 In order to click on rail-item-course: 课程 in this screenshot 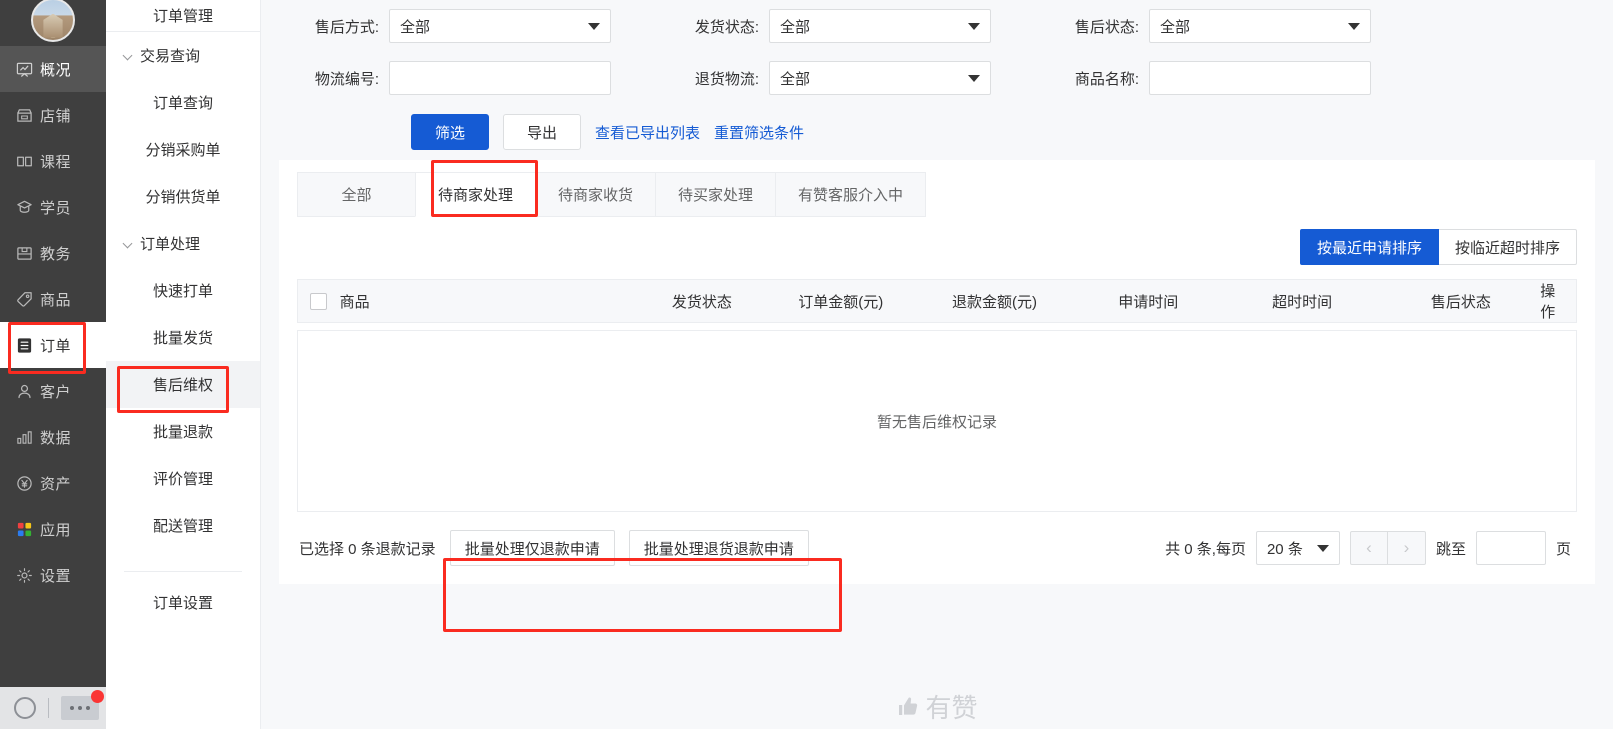, I will do `click(53, 161)`.